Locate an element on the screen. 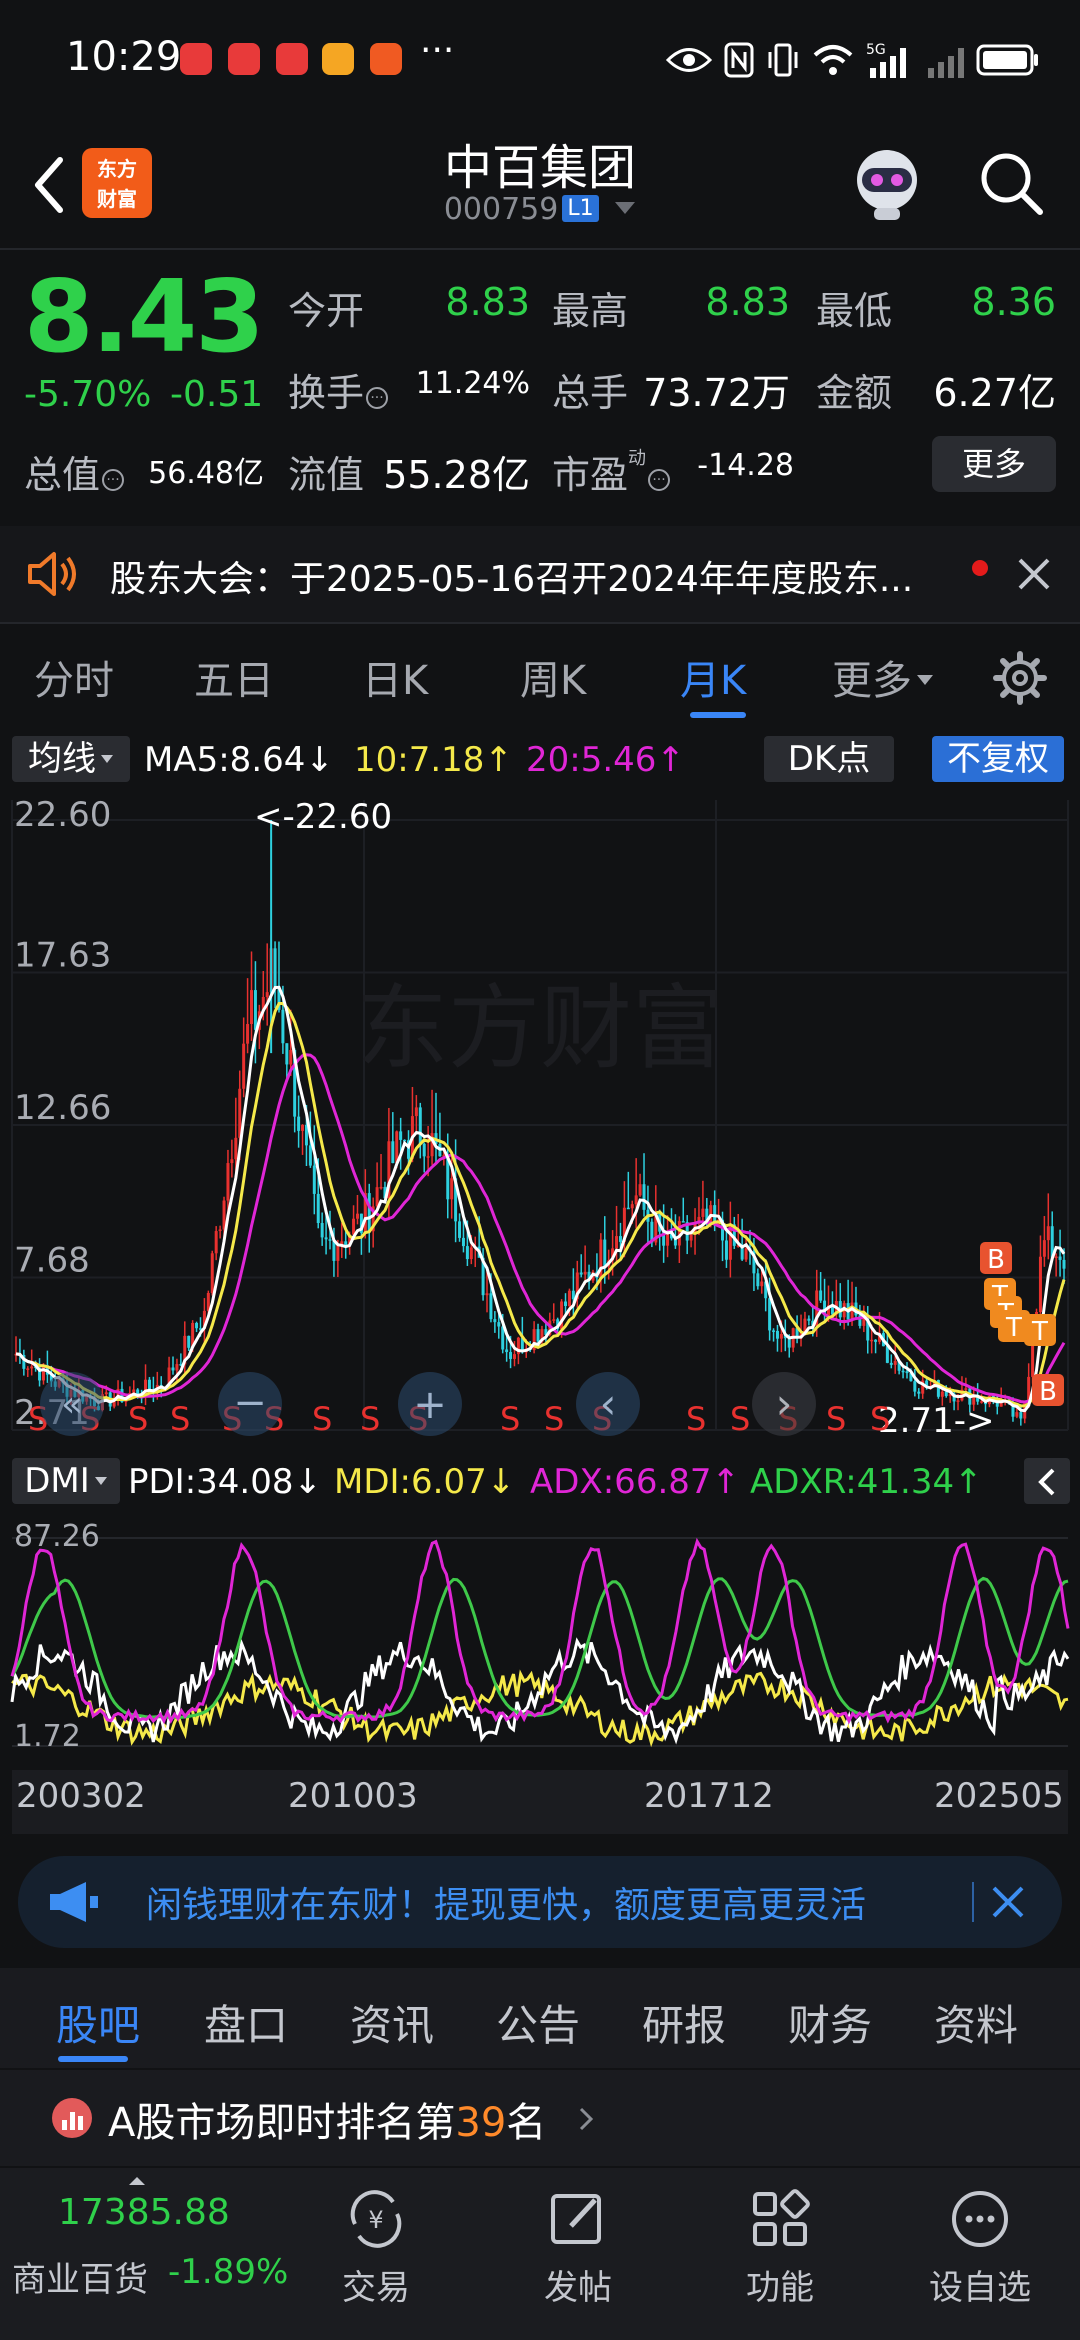 The height and width of the screenshot is (2340, 1080). tab-intraday: 分时 is located at coordinates (74, 677).